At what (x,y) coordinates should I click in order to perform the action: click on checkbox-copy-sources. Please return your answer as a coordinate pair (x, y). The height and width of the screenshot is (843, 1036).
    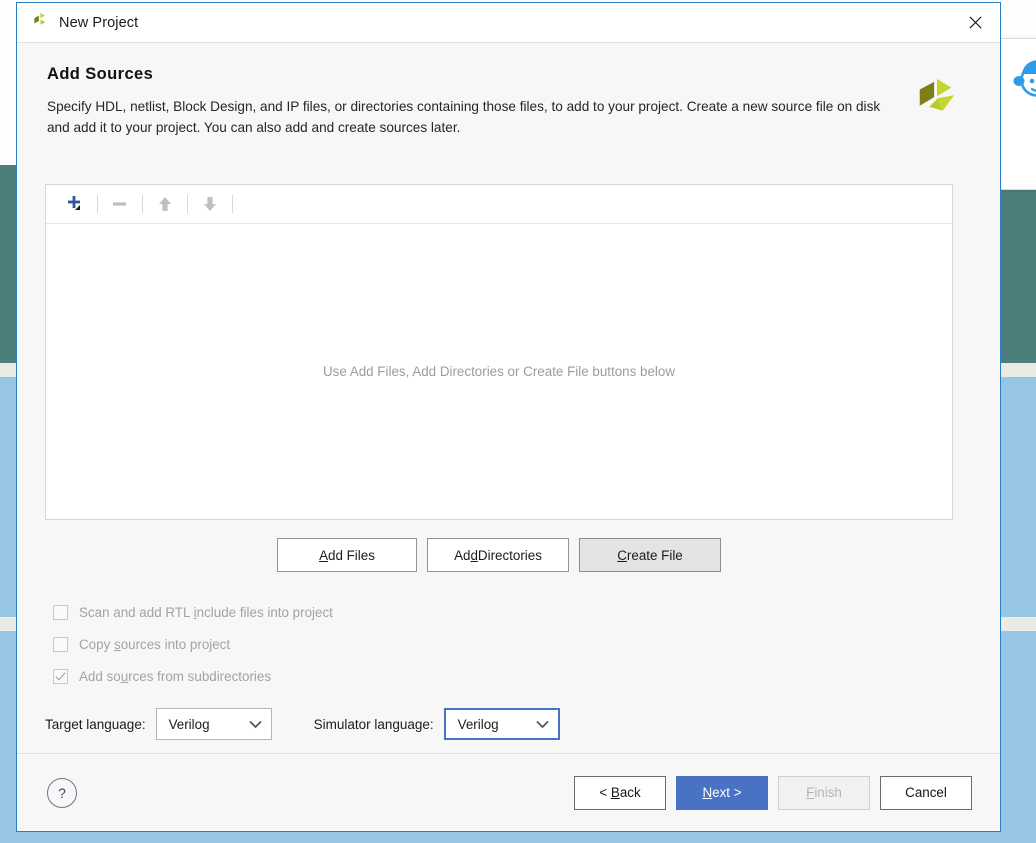
    Looking at the image, I should click on (60, 644).